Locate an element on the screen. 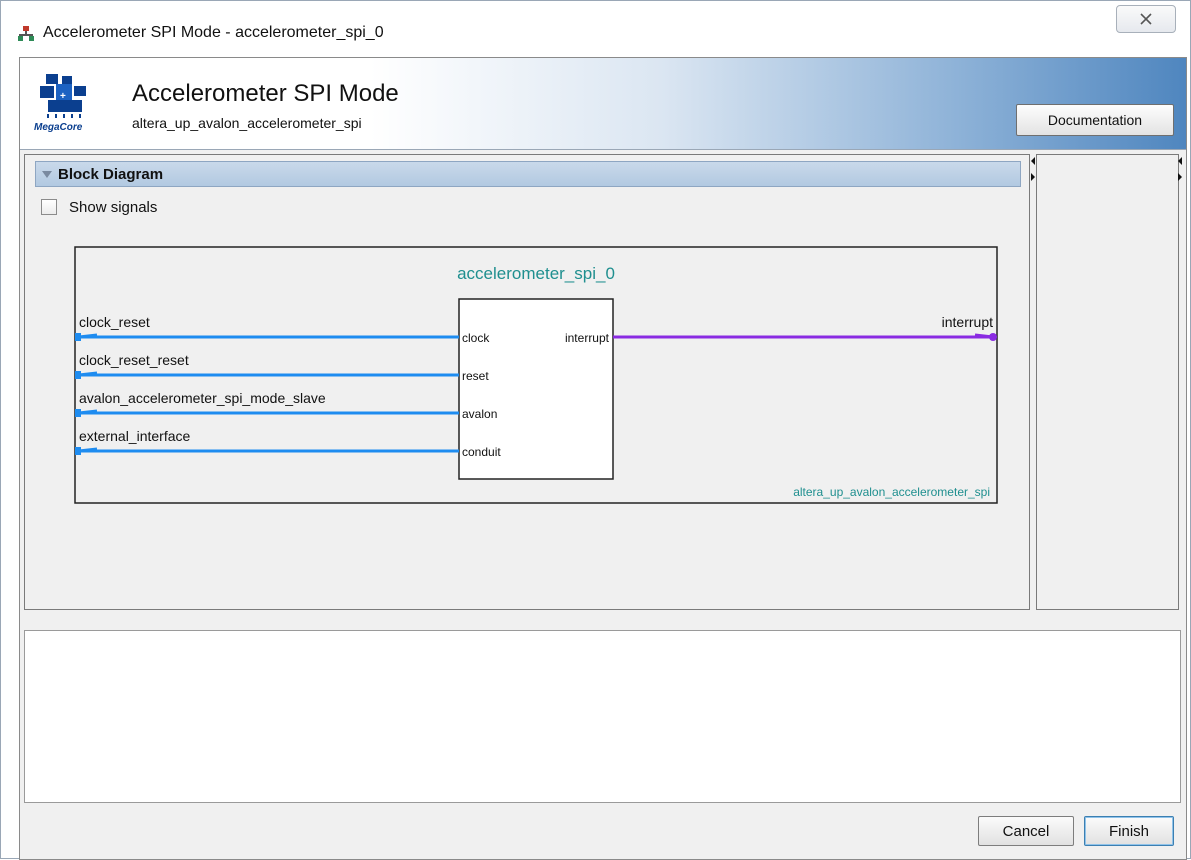  component-name: altera_up_avalon_accelerometer_spi is located at coordinates (891, 492).